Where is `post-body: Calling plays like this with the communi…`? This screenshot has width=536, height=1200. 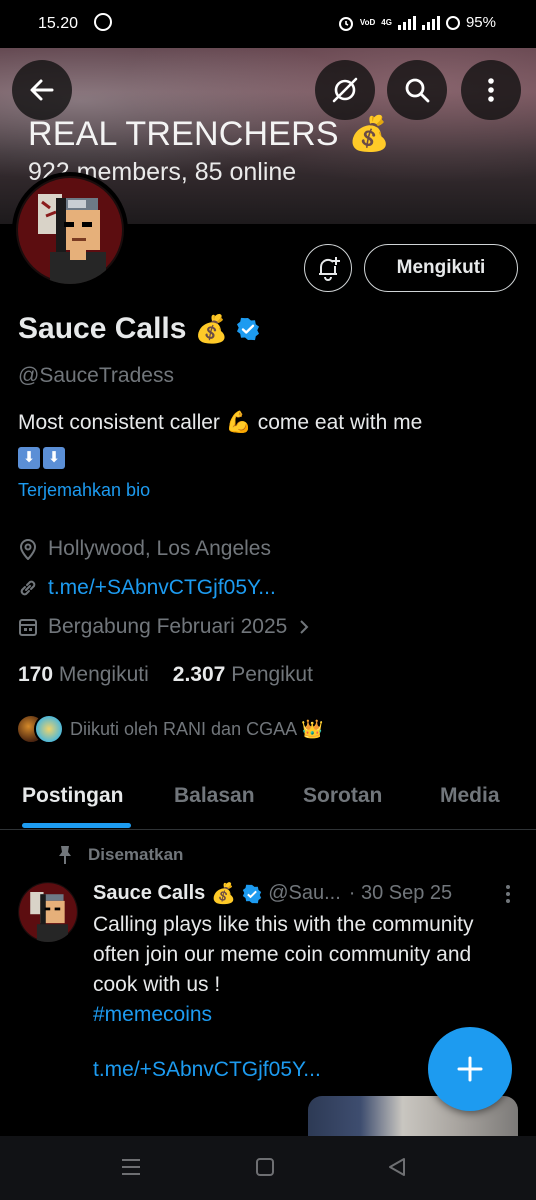
post-body: Calling plays like this with the communi… is located at coordinates (293, 970).